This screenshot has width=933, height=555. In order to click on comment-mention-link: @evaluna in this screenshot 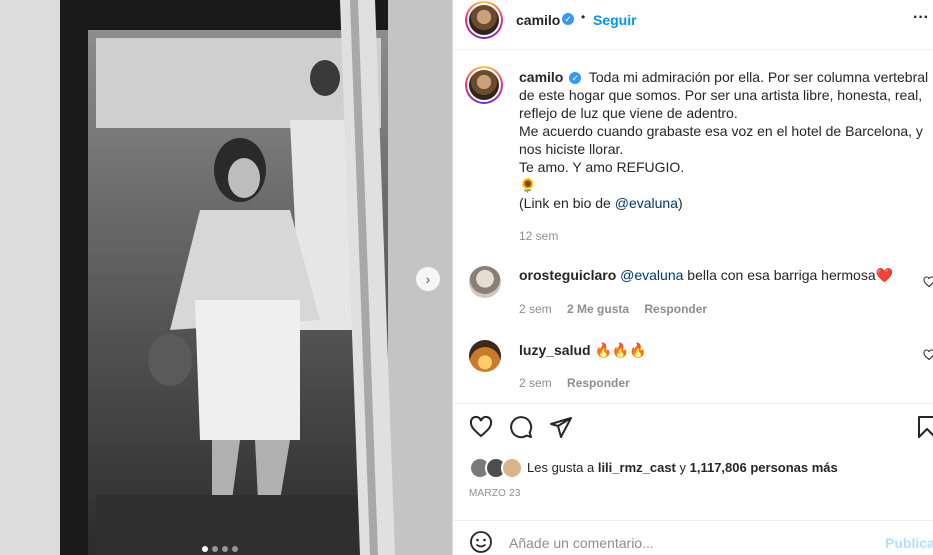, I will do `click(651, 275)`.